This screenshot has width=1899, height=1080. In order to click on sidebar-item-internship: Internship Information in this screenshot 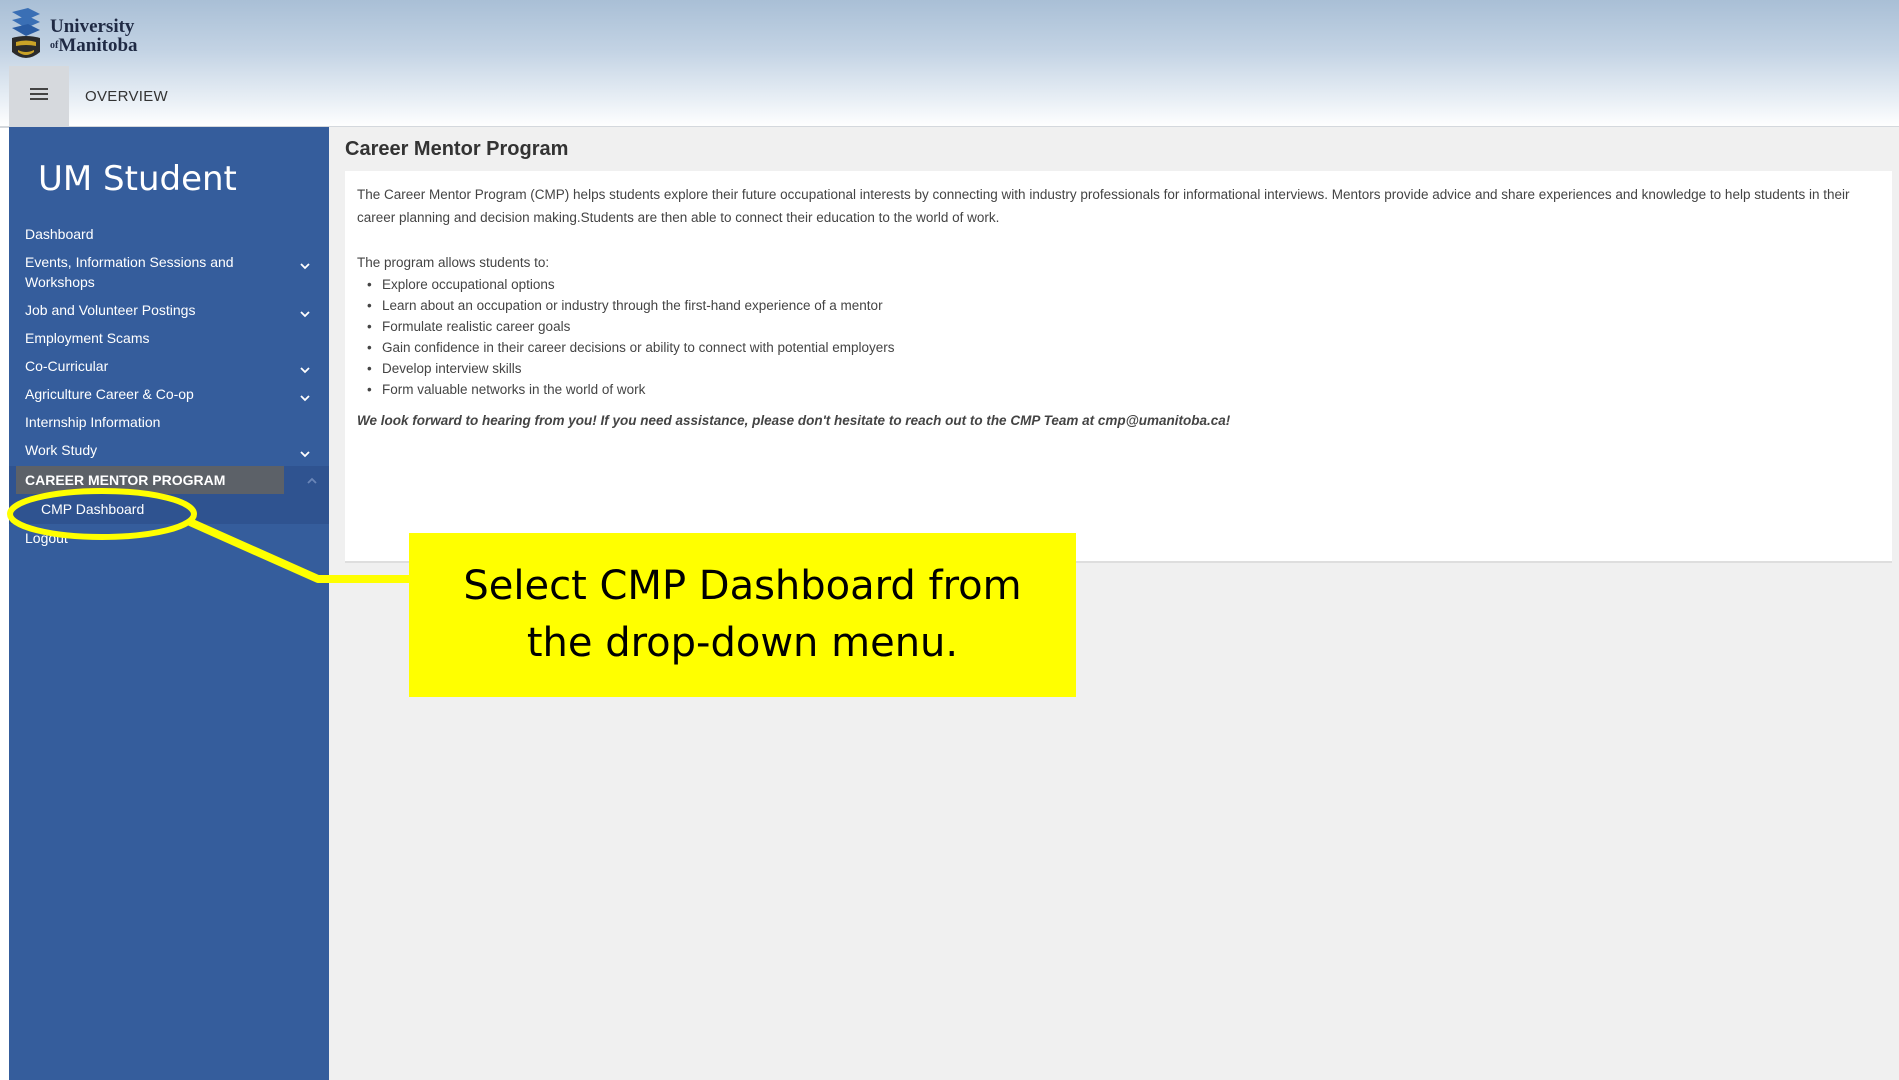, I will do `click(169, 422)`.